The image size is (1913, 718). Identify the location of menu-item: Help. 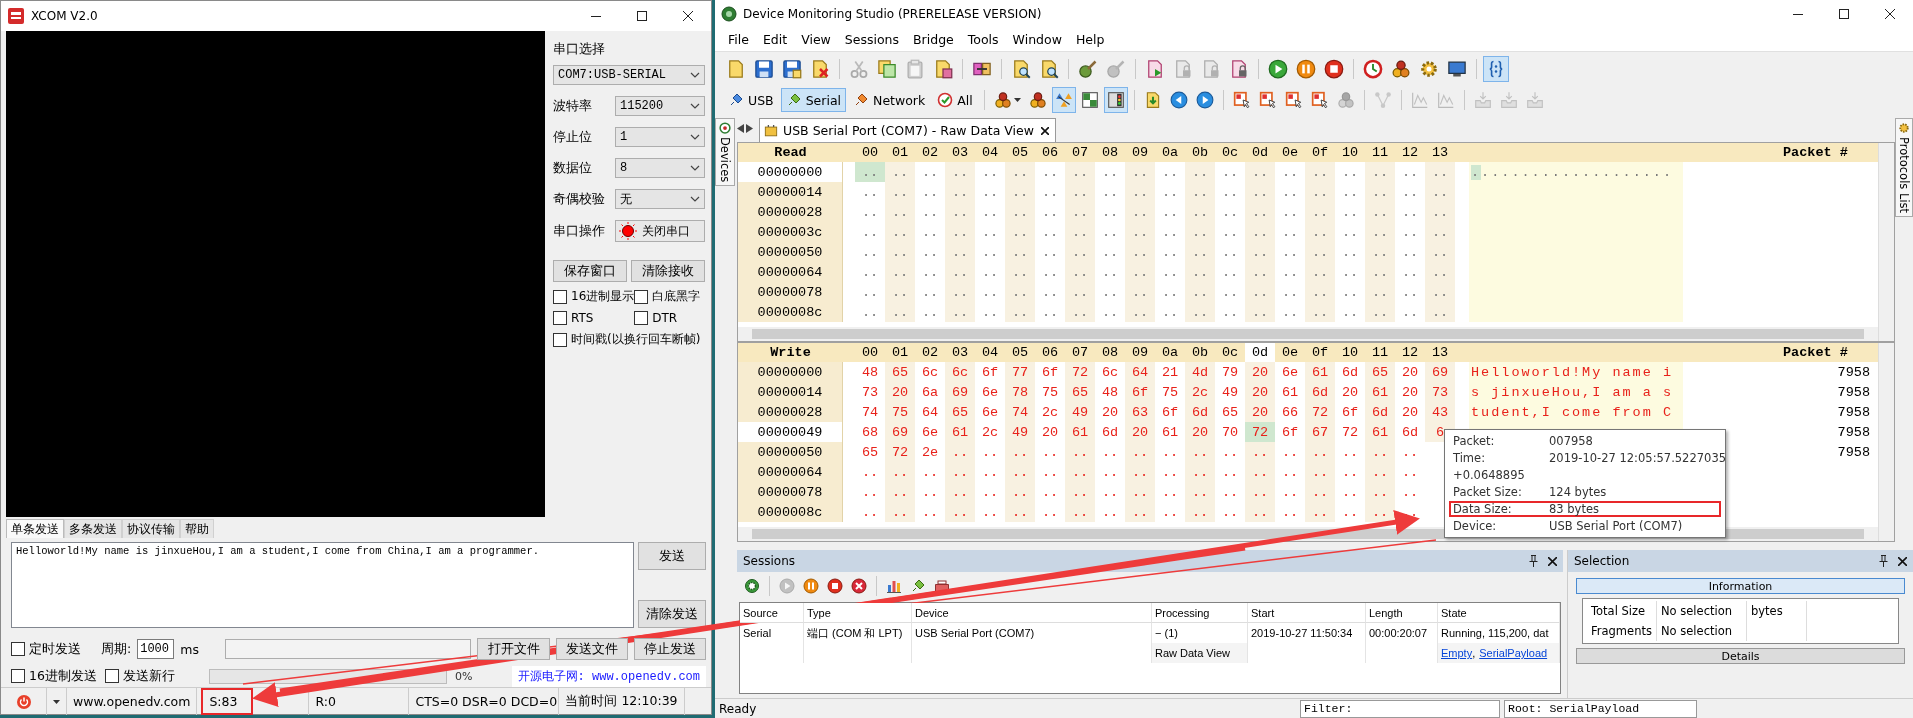
(1090, 39).